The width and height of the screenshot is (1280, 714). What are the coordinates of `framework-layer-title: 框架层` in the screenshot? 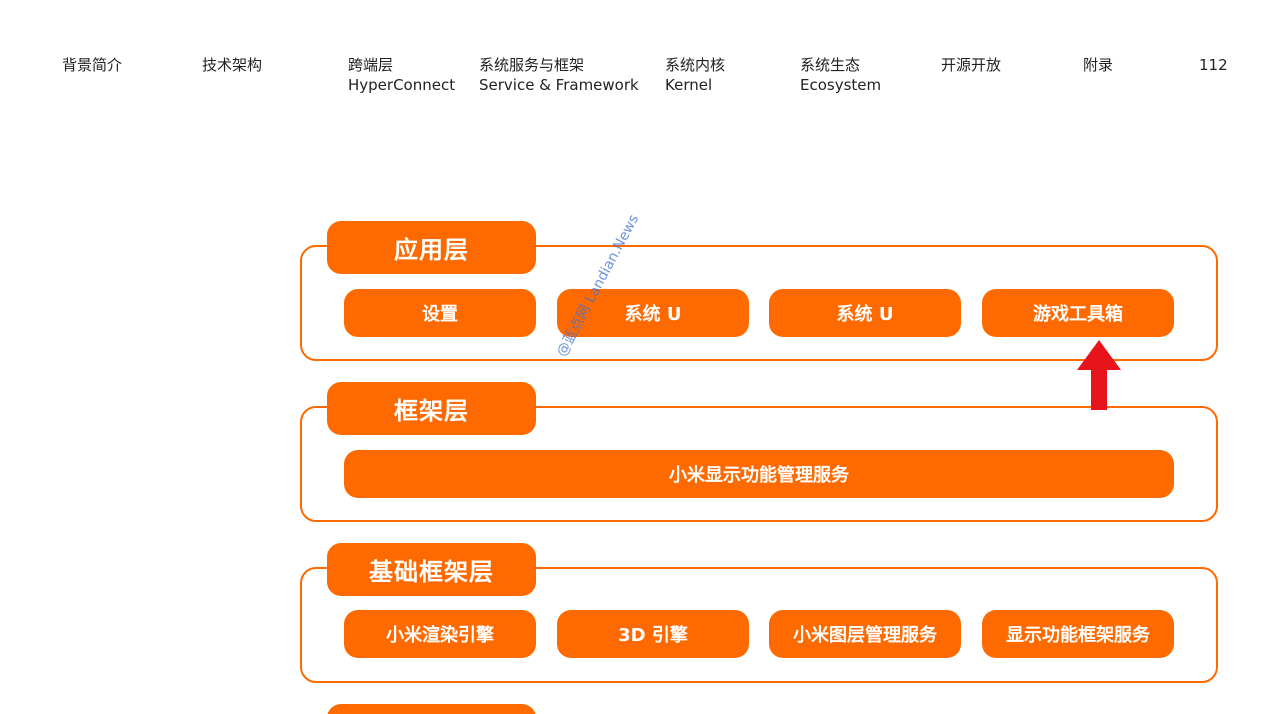 It's located at (431, 408).